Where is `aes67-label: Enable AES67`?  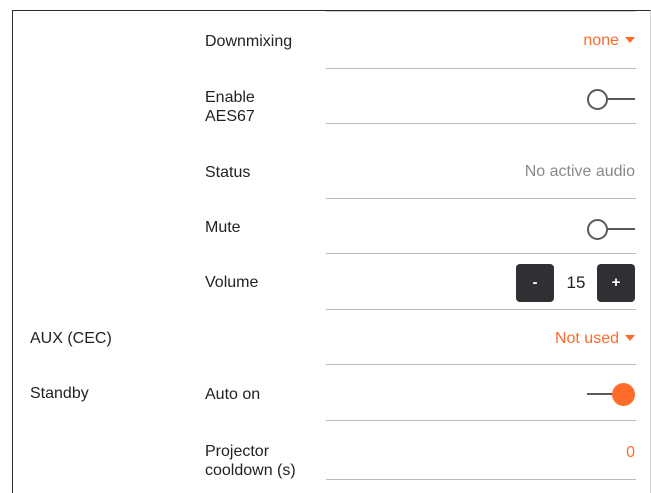 aes67-label: Enable AES67 is located at coordinates (230, 107).